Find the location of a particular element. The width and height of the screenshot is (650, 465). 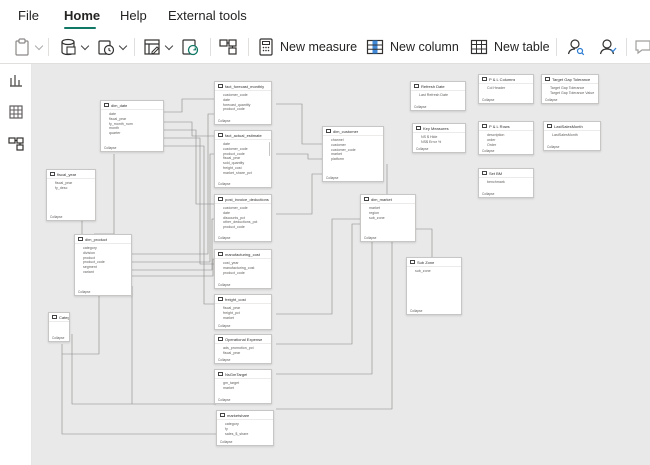

get-data-button is located at coordinates (74, 47).